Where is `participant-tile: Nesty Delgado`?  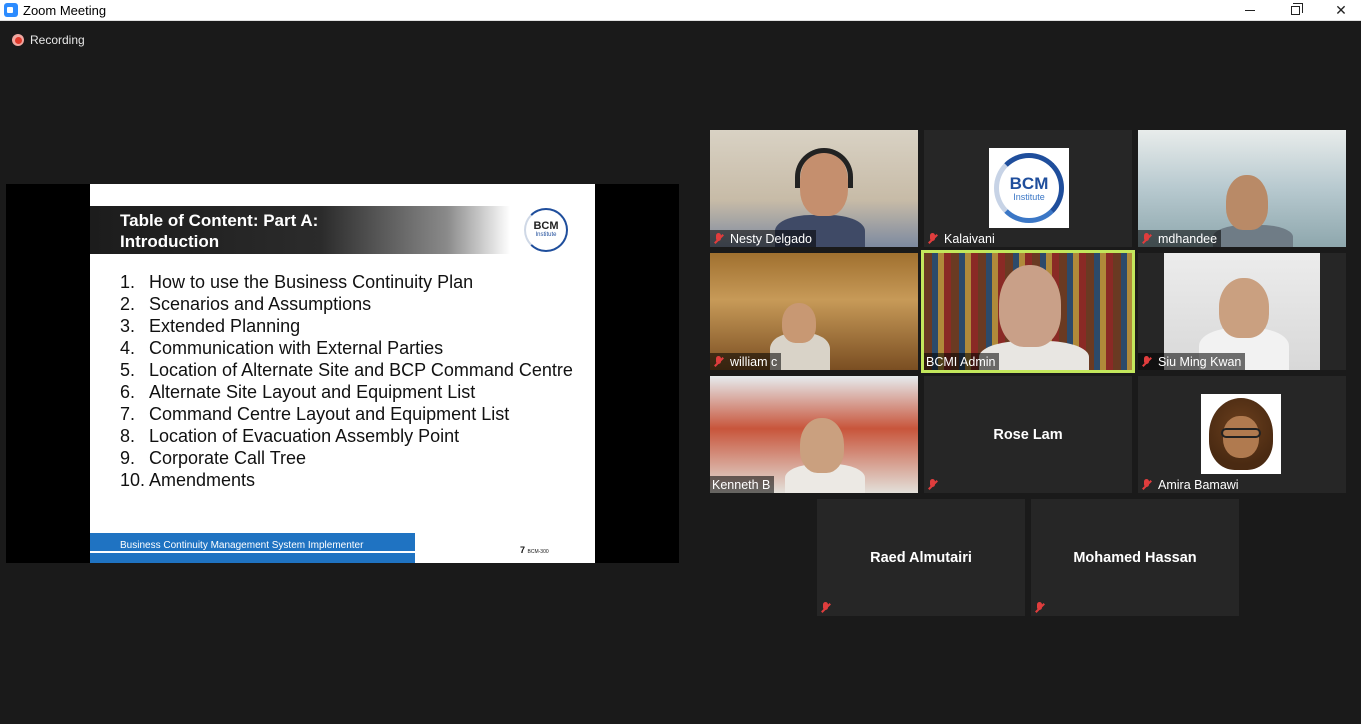 participant-tile: Nesty Delgado is located at coordinates (814, 188).